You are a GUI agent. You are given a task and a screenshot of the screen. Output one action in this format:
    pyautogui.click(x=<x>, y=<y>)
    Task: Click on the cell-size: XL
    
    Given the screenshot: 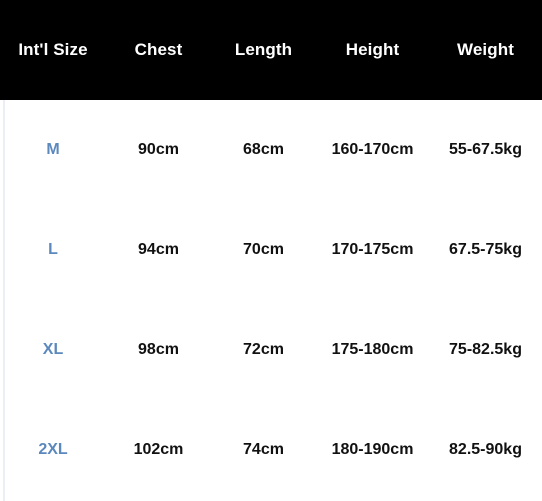 What is the action you would take?
    pyautogui.click(x=53, y=350)
    